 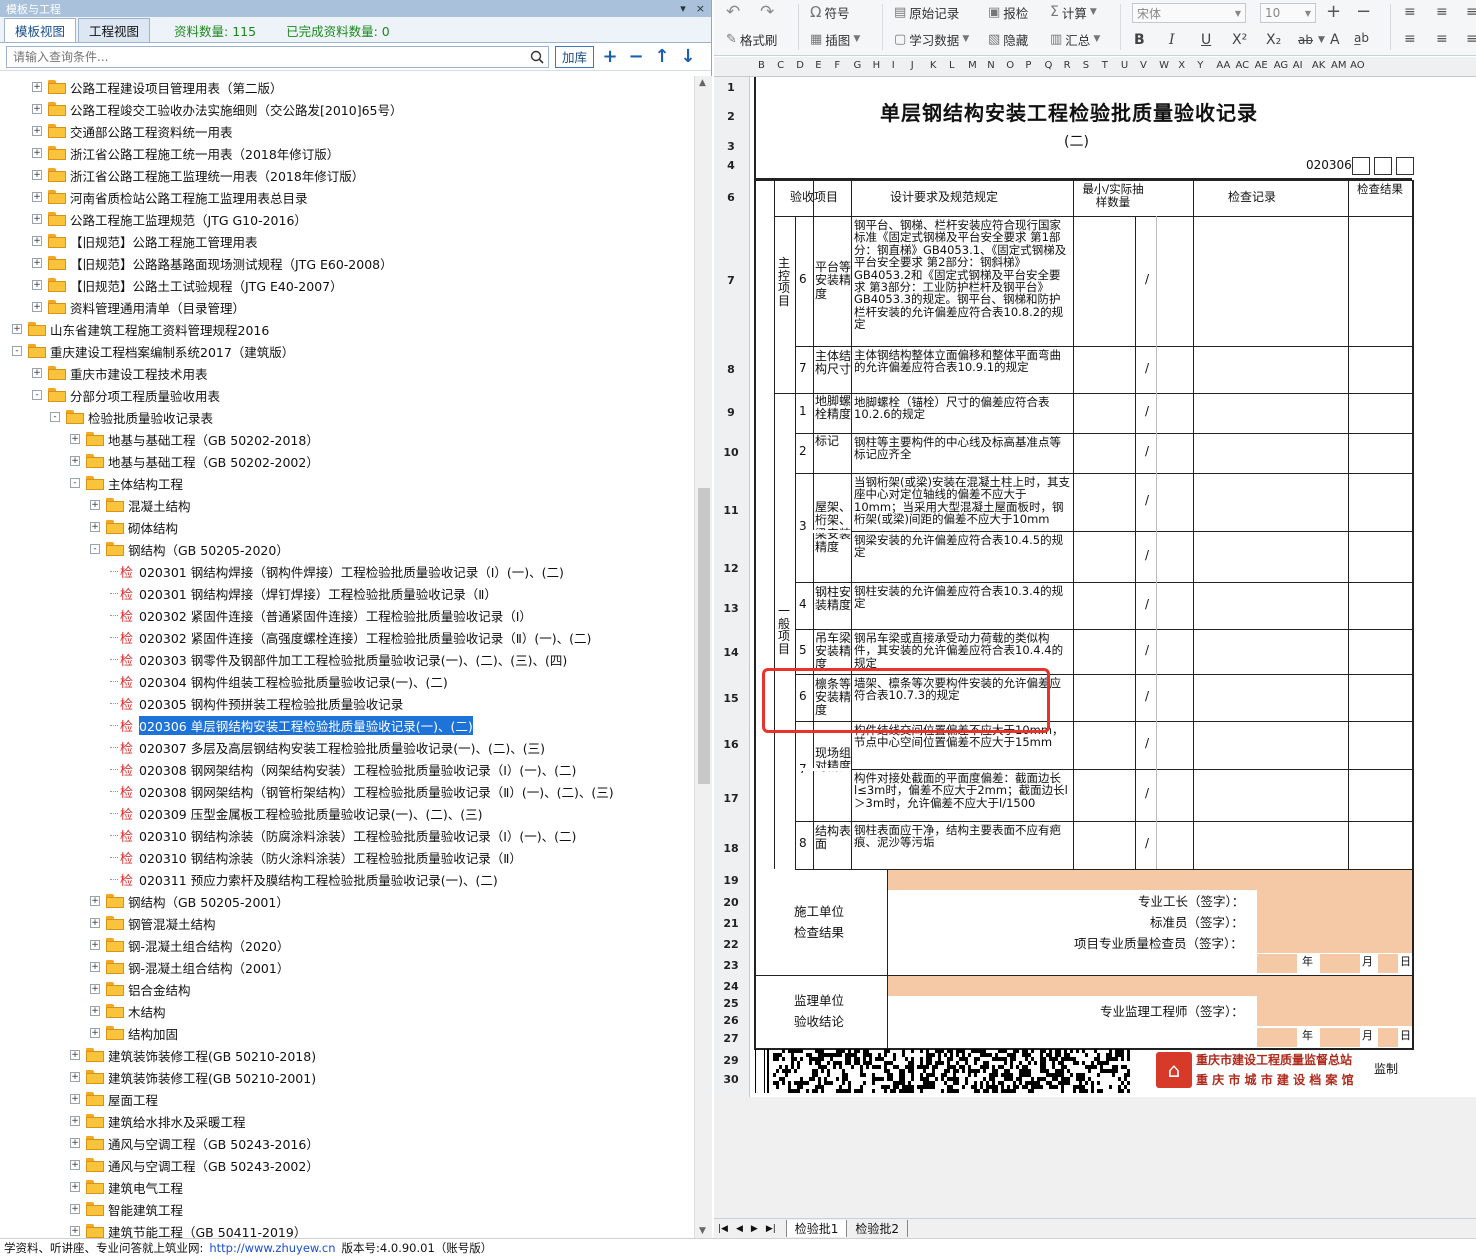 What do you see at coordinates (731, 698) in the screenshot?
I see `row-header: 15` at bounding box center [731, 698].